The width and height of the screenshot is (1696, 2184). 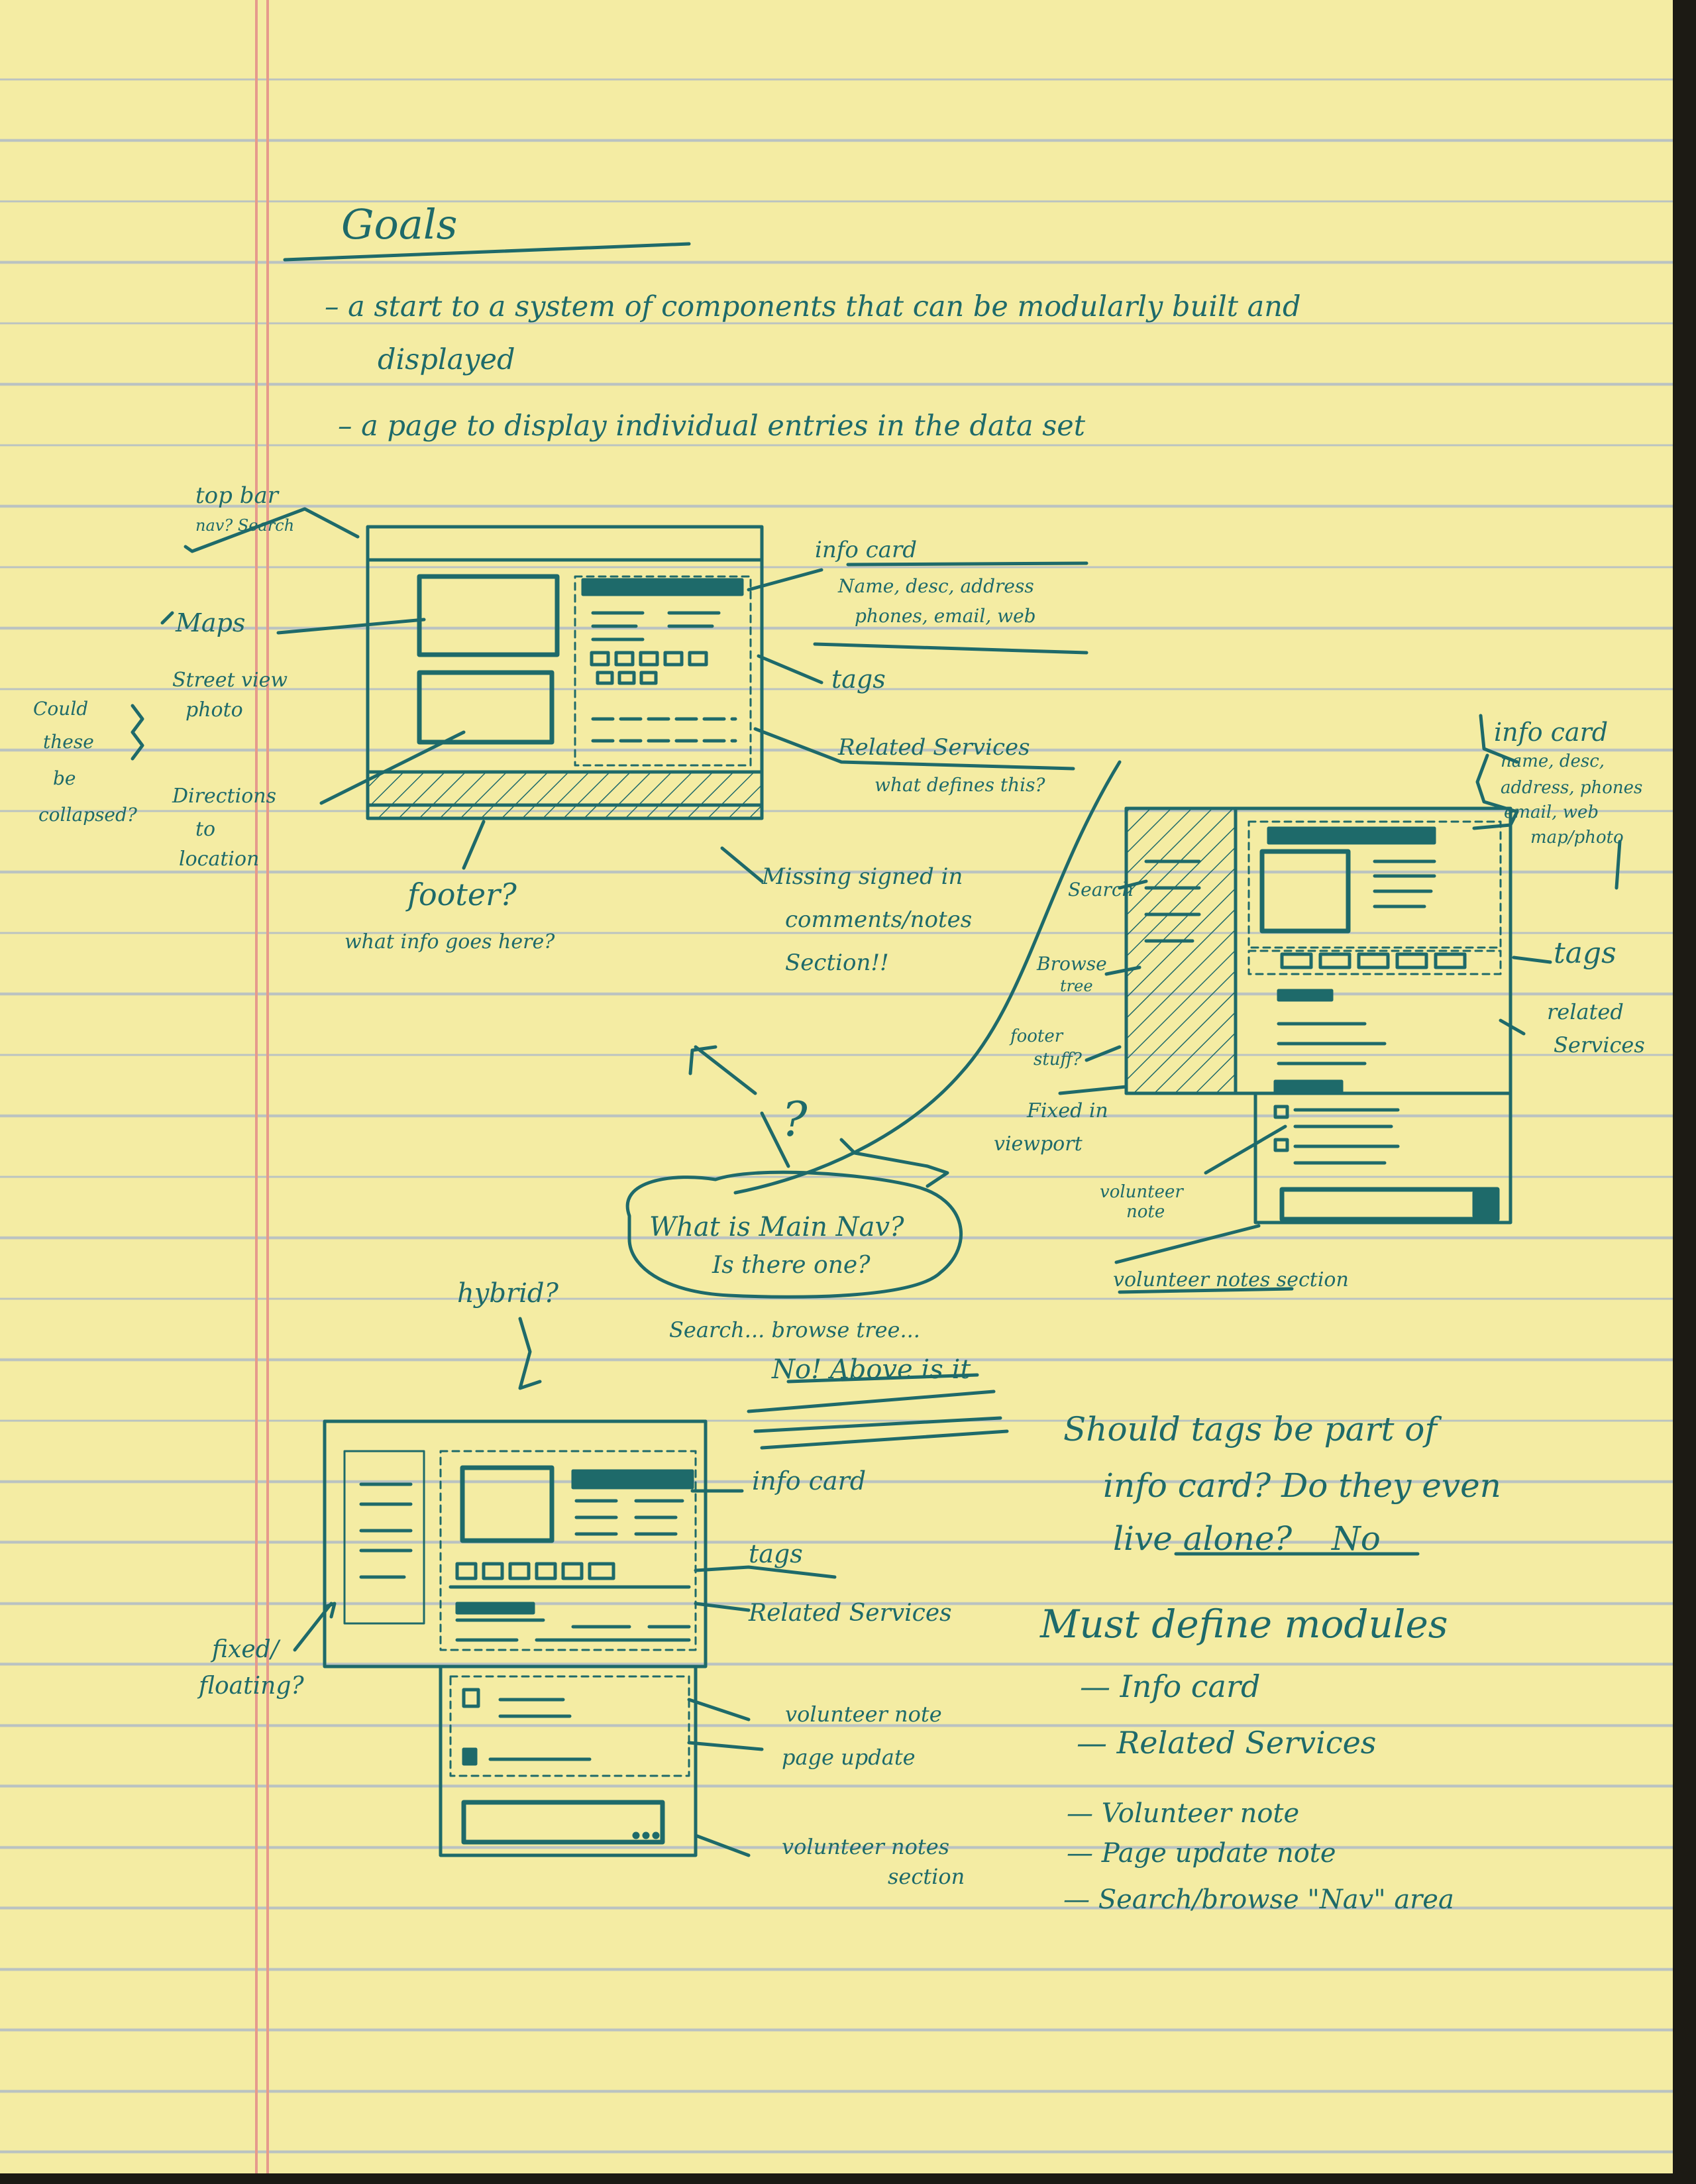 What do you see at coordinates (1201, 1853) in the screenshot?
I see `module-item-4: — Page update note` at bounding box center [1201, 1853].